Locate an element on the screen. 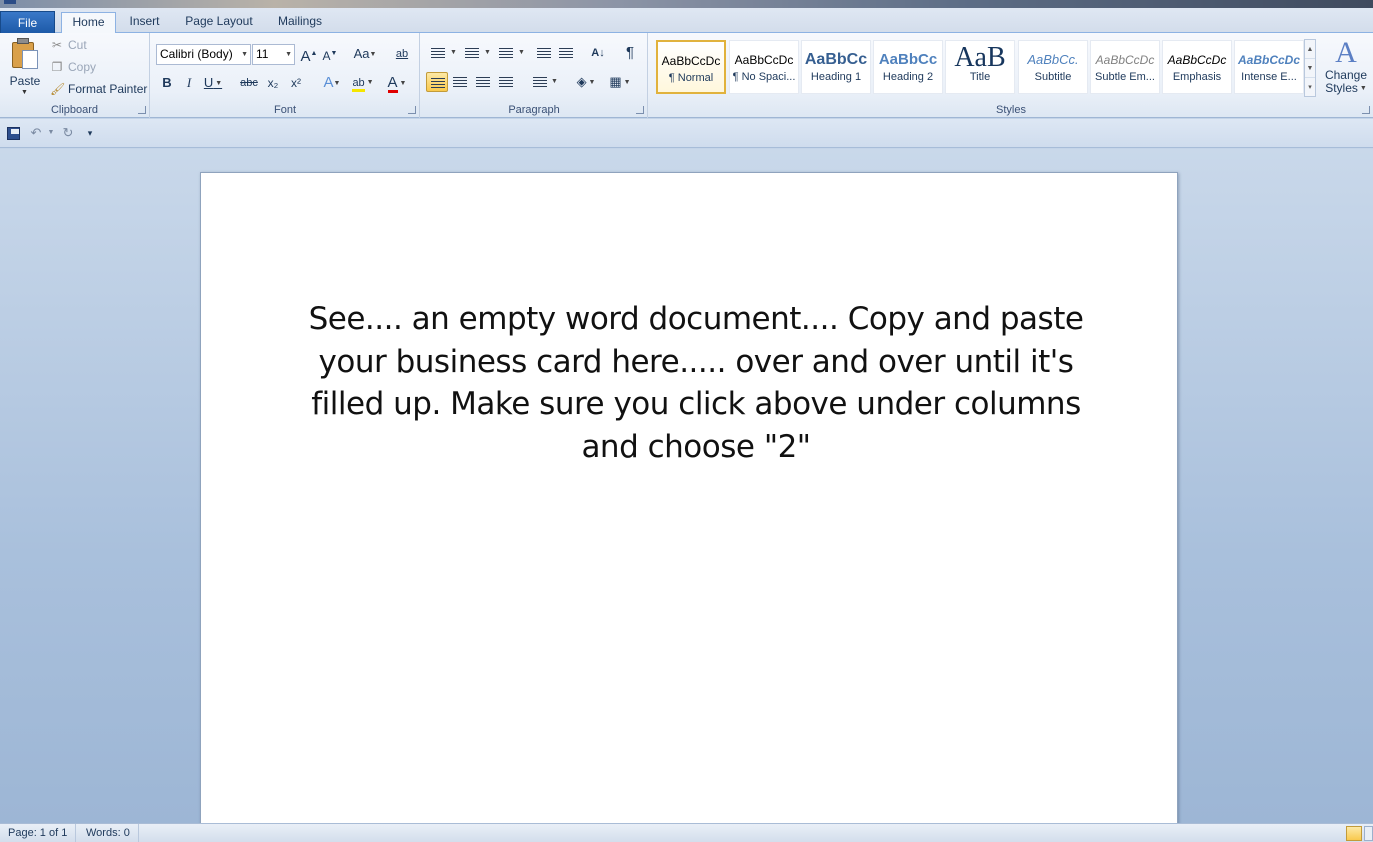  tab-home: Home is located at coordinates (88, 23).